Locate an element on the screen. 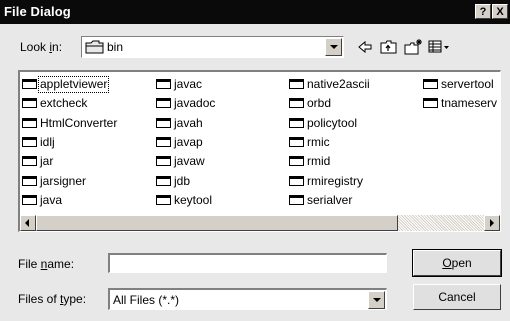 This screenshot has width=510, height=321. scrollbar-thumb is located at coordinates (217, 223).